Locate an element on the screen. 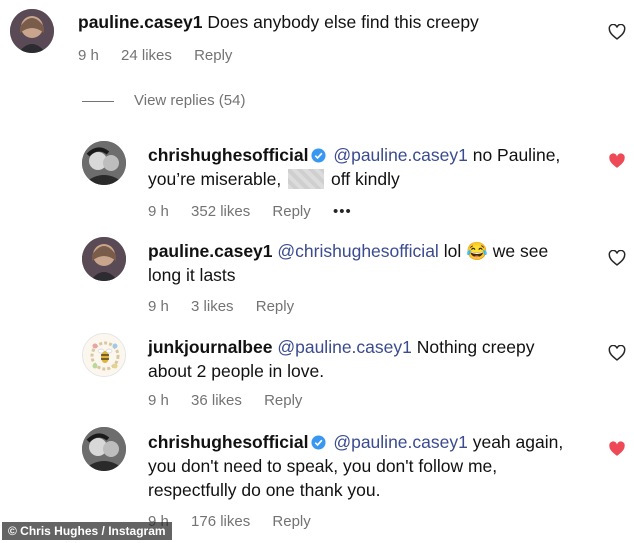 This screenshot has height=543, width=634. mention-link: @chrishughesofficial is located at coordinates (357, 251).